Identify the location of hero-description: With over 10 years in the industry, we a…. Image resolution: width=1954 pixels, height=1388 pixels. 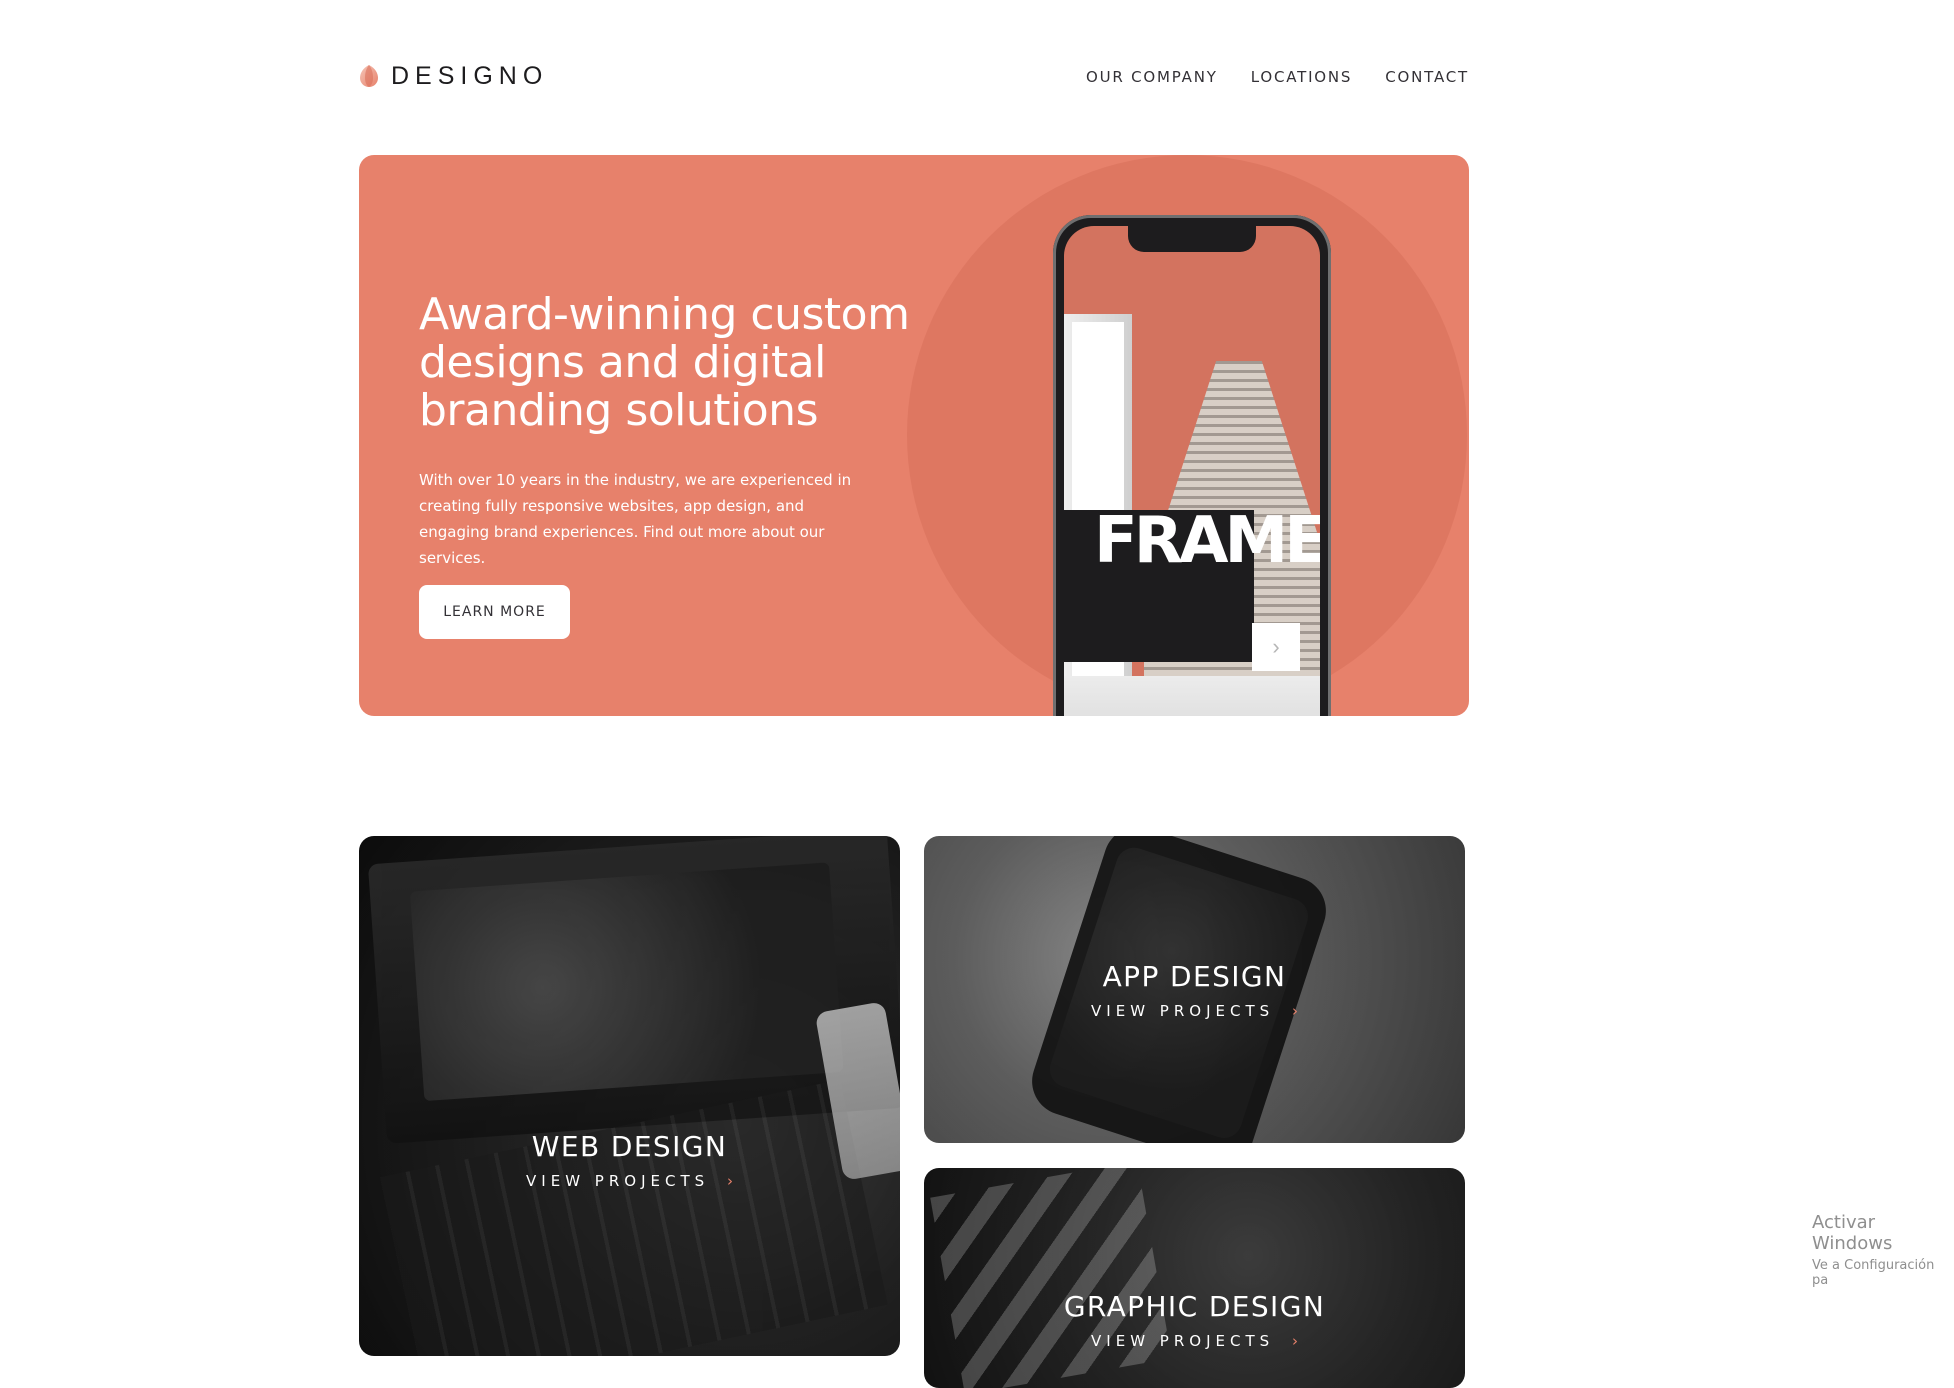
(635, 519).